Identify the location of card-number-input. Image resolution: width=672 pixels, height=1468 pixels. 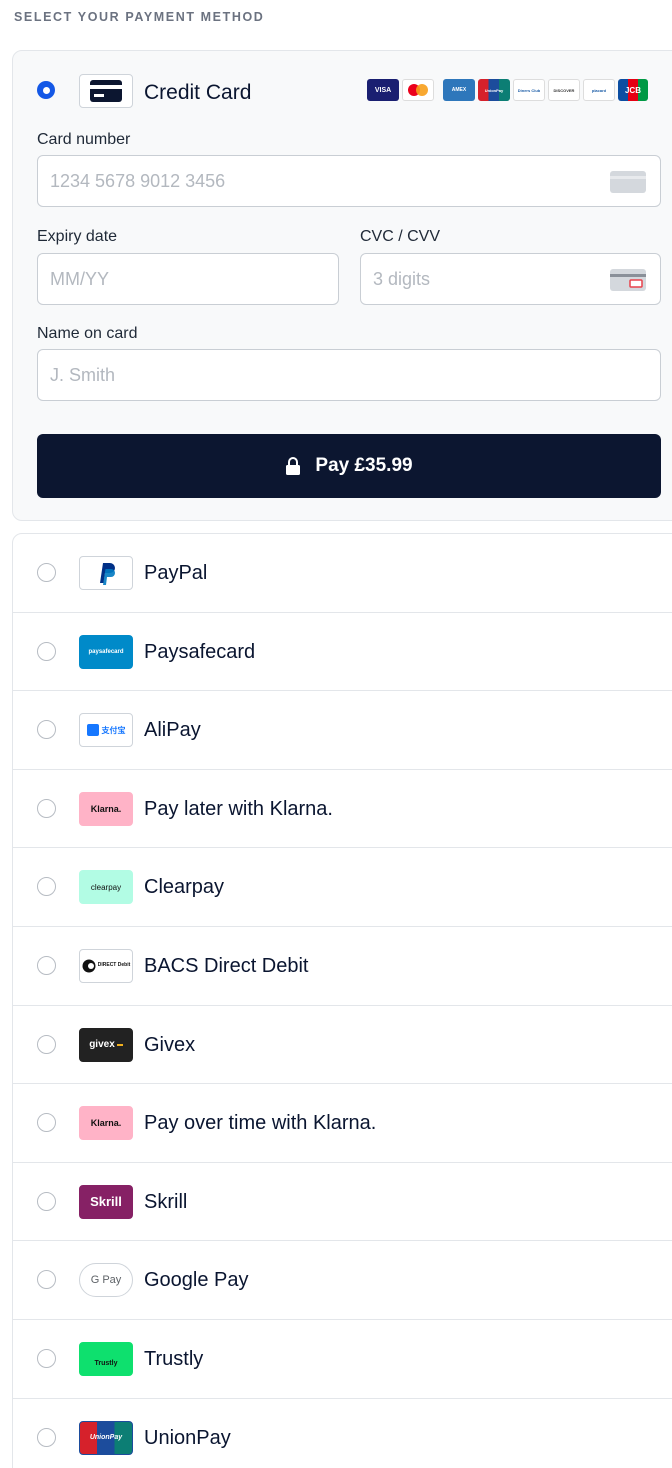
(299, 181).